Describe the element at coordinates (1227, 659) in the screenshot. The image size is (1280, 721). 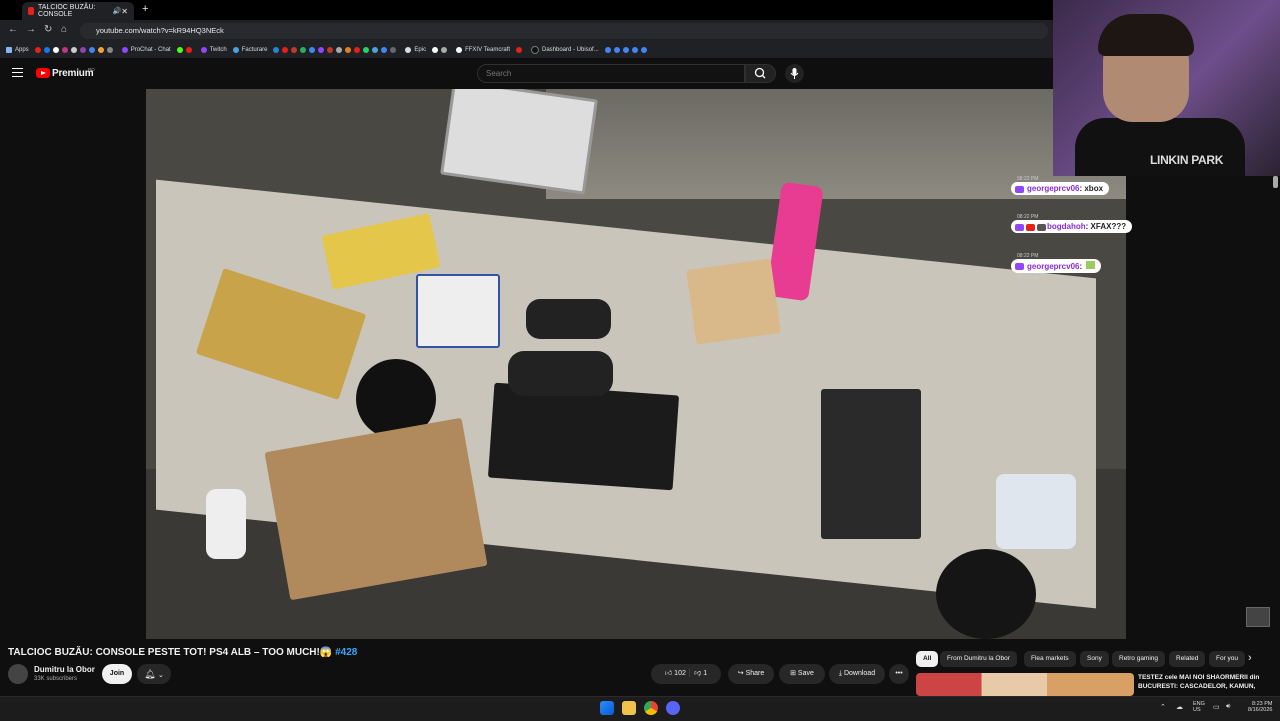
I see `chip-for-you: For you` at that location.